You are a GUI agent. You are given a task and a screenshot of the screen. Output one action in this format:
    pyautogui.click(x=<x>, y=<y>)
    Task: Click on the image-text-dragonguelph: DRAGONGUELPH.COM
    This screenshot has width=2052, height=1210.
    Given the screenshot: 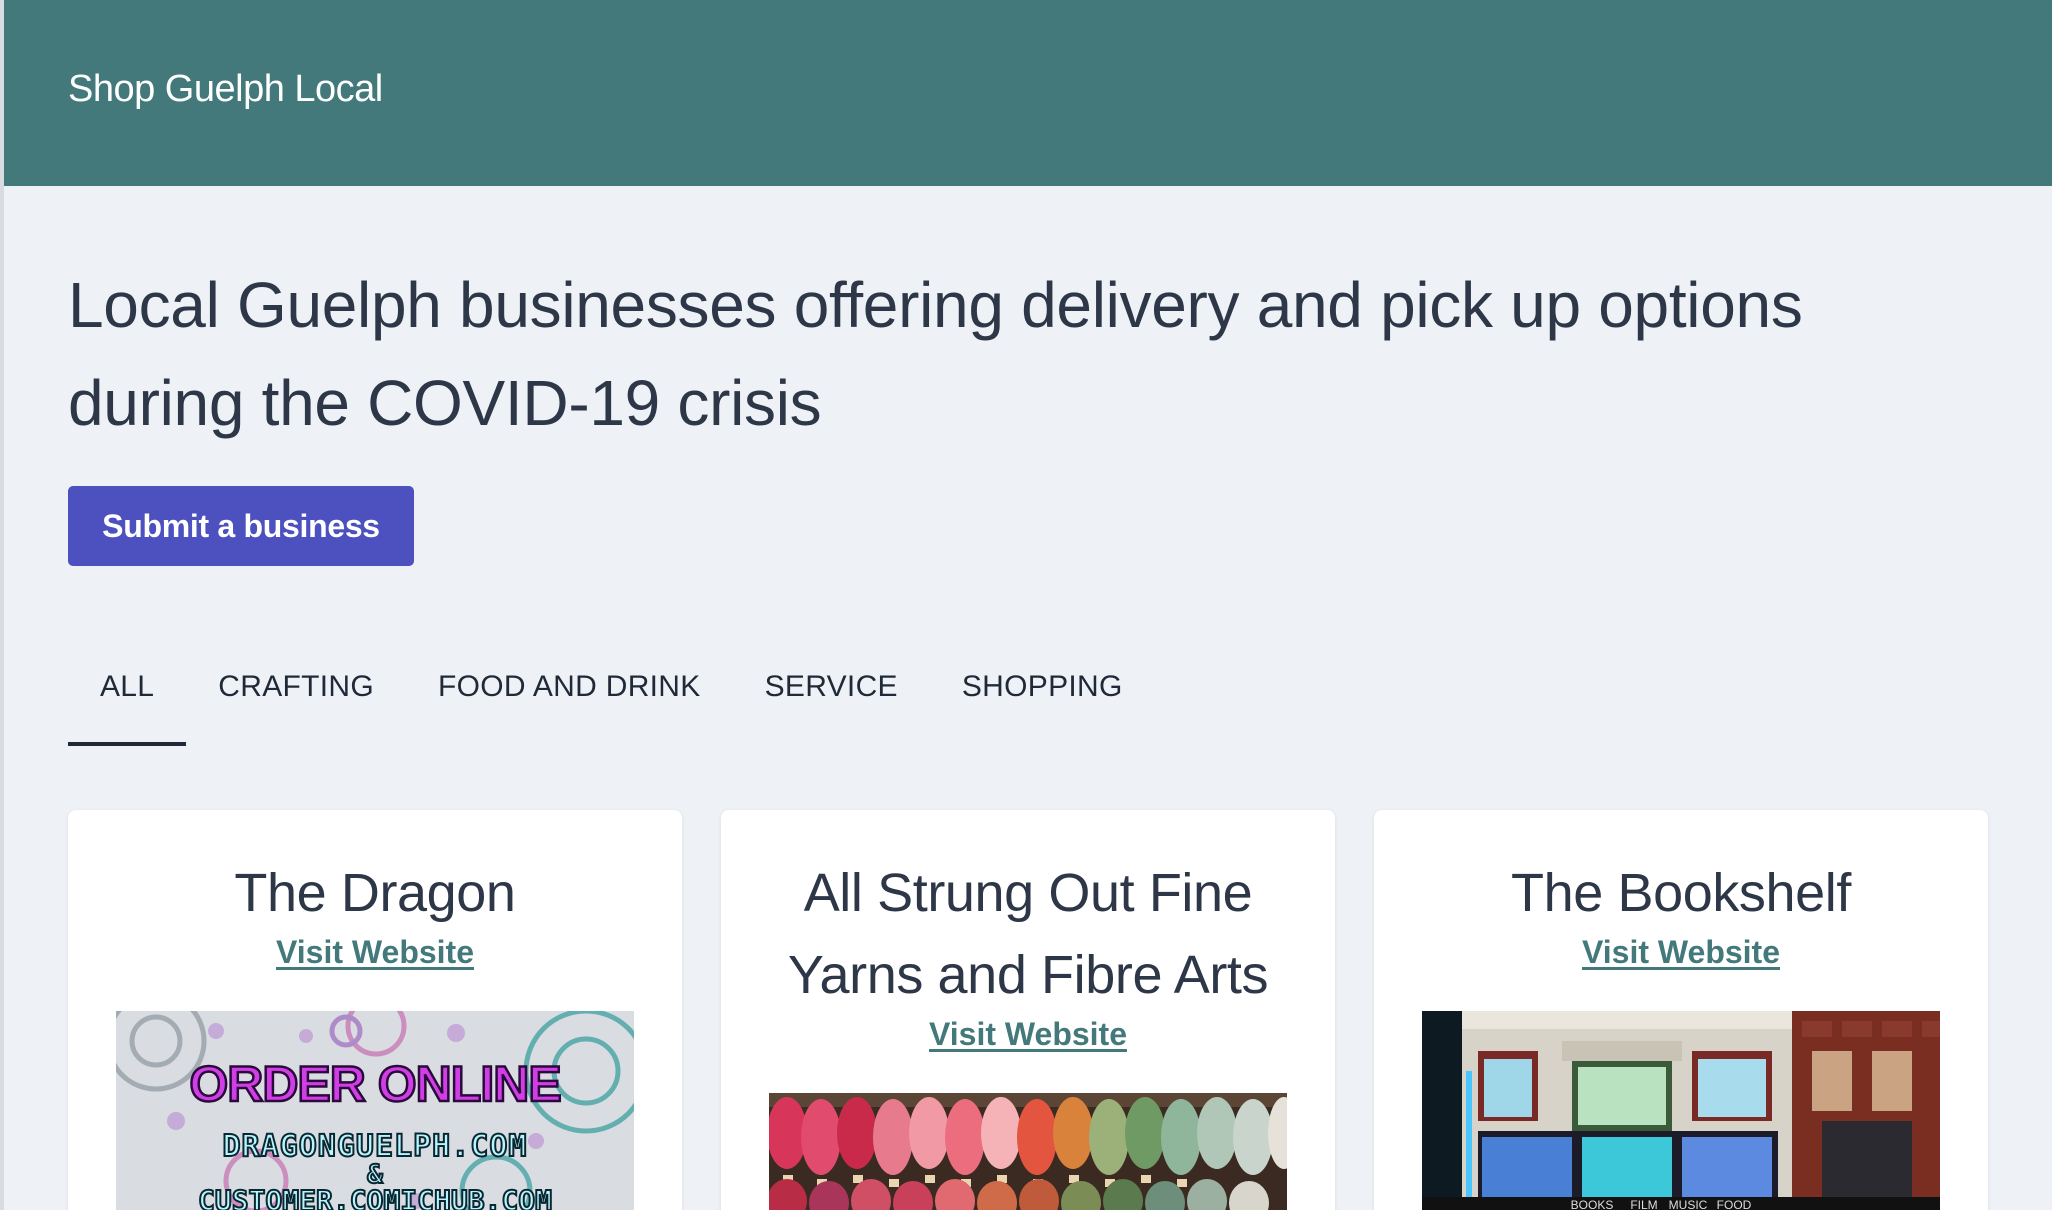 What is the action you would take?
    pyautogui.click(x=375, y=1146)
    